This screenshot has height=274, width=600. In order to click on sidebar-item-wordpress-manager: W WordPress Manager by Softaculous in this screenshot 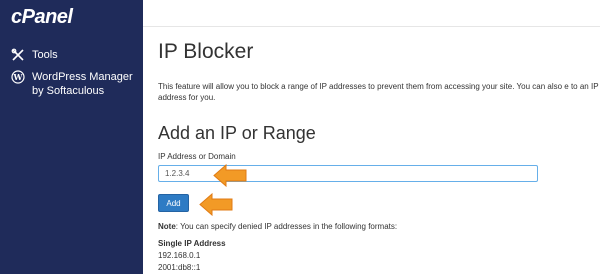, I will do `click(72, 84)`.